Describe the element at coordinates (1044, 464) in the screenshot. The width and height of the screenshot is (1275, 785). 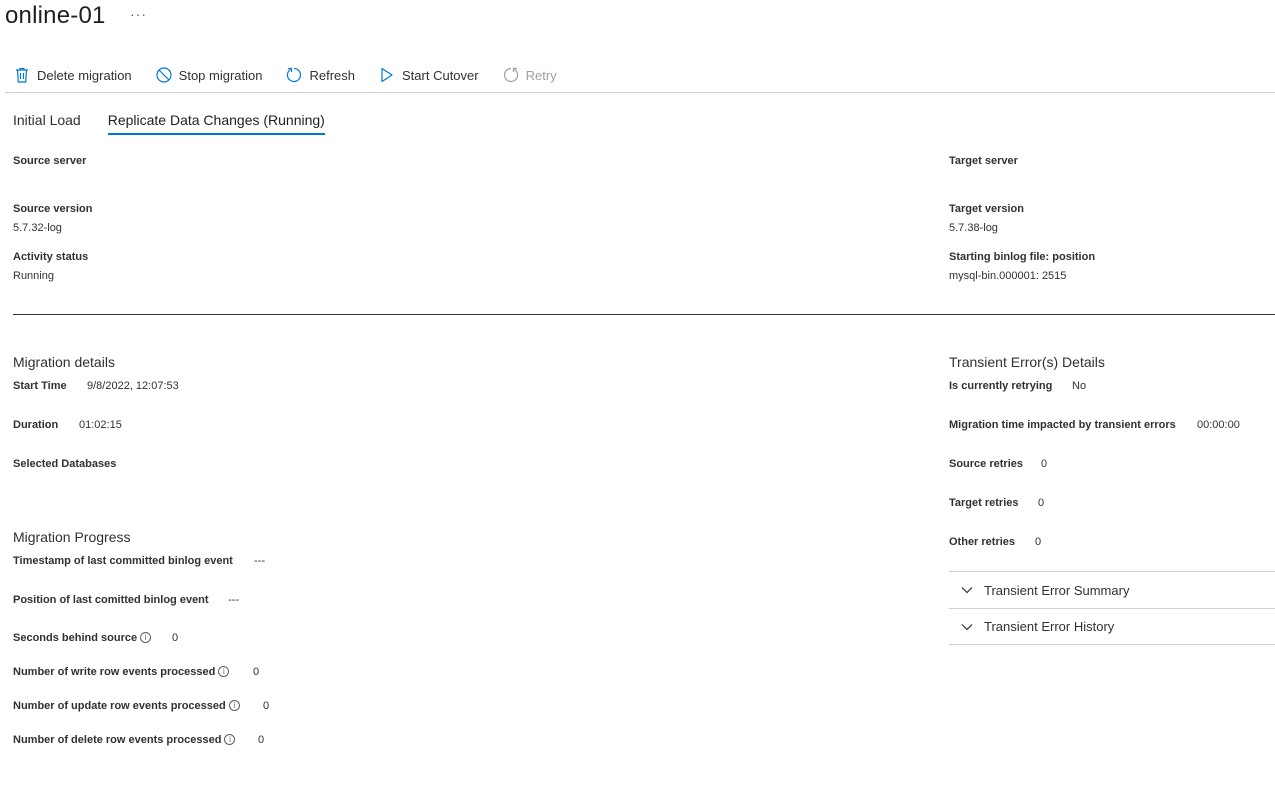
I see `source-retries-value: 0` at that location.